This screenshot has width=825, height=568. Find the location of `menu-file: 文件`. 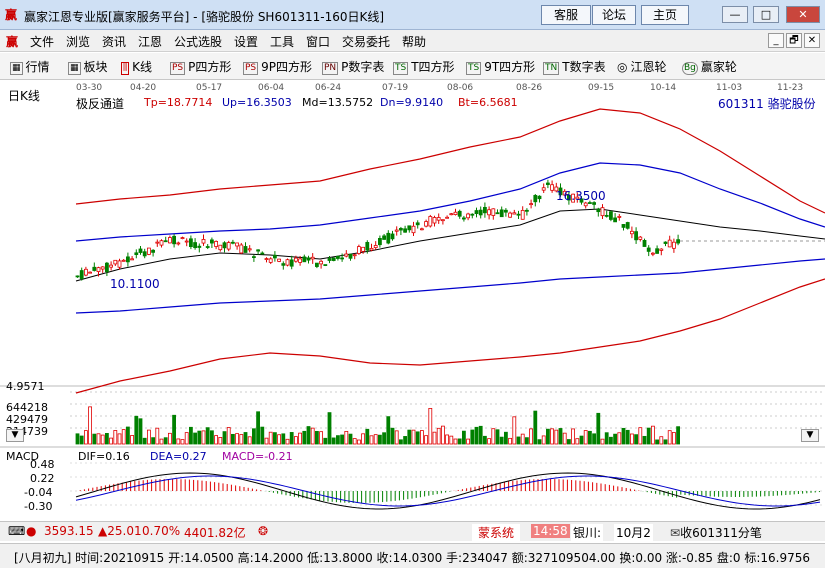

menu-file: 文件 is located at coordinates (42, 41).